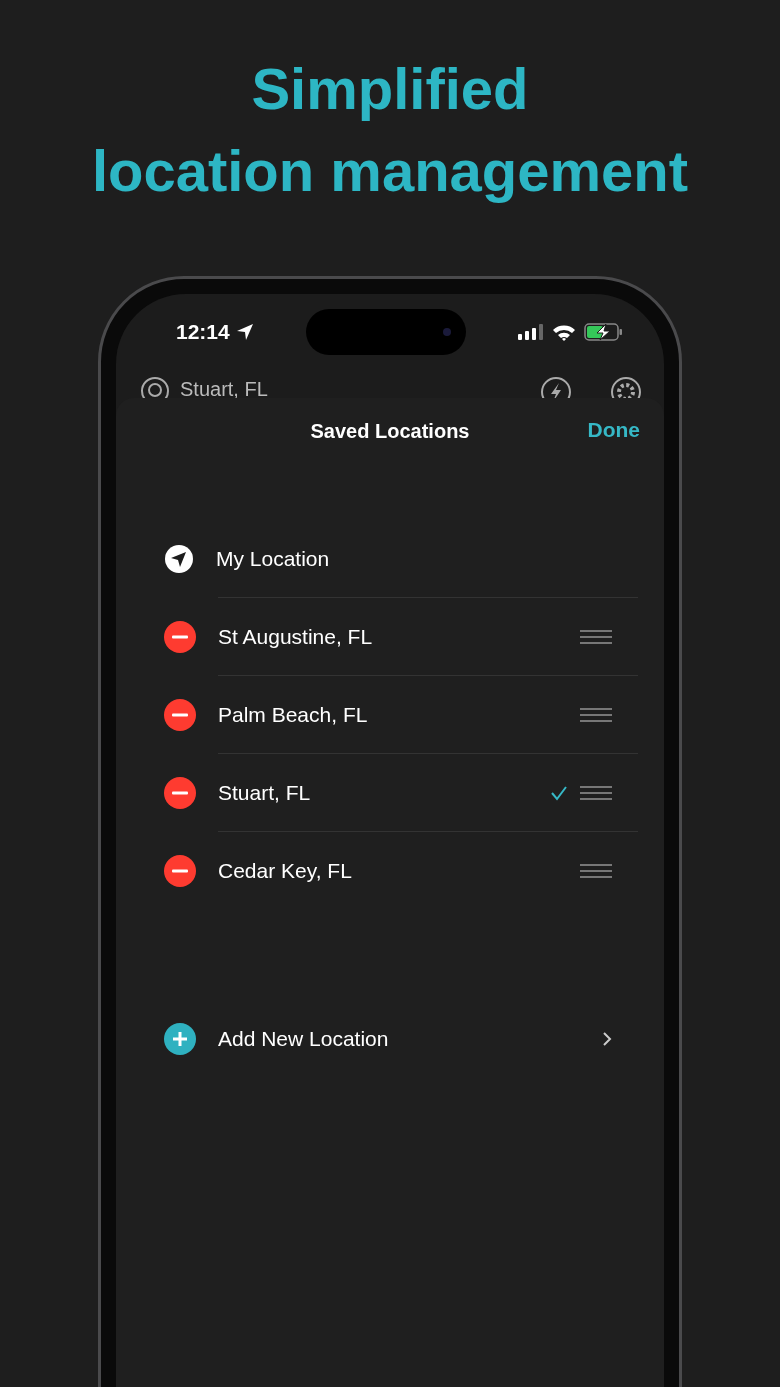  I want to click on wifi-icon, so click(564, 332).